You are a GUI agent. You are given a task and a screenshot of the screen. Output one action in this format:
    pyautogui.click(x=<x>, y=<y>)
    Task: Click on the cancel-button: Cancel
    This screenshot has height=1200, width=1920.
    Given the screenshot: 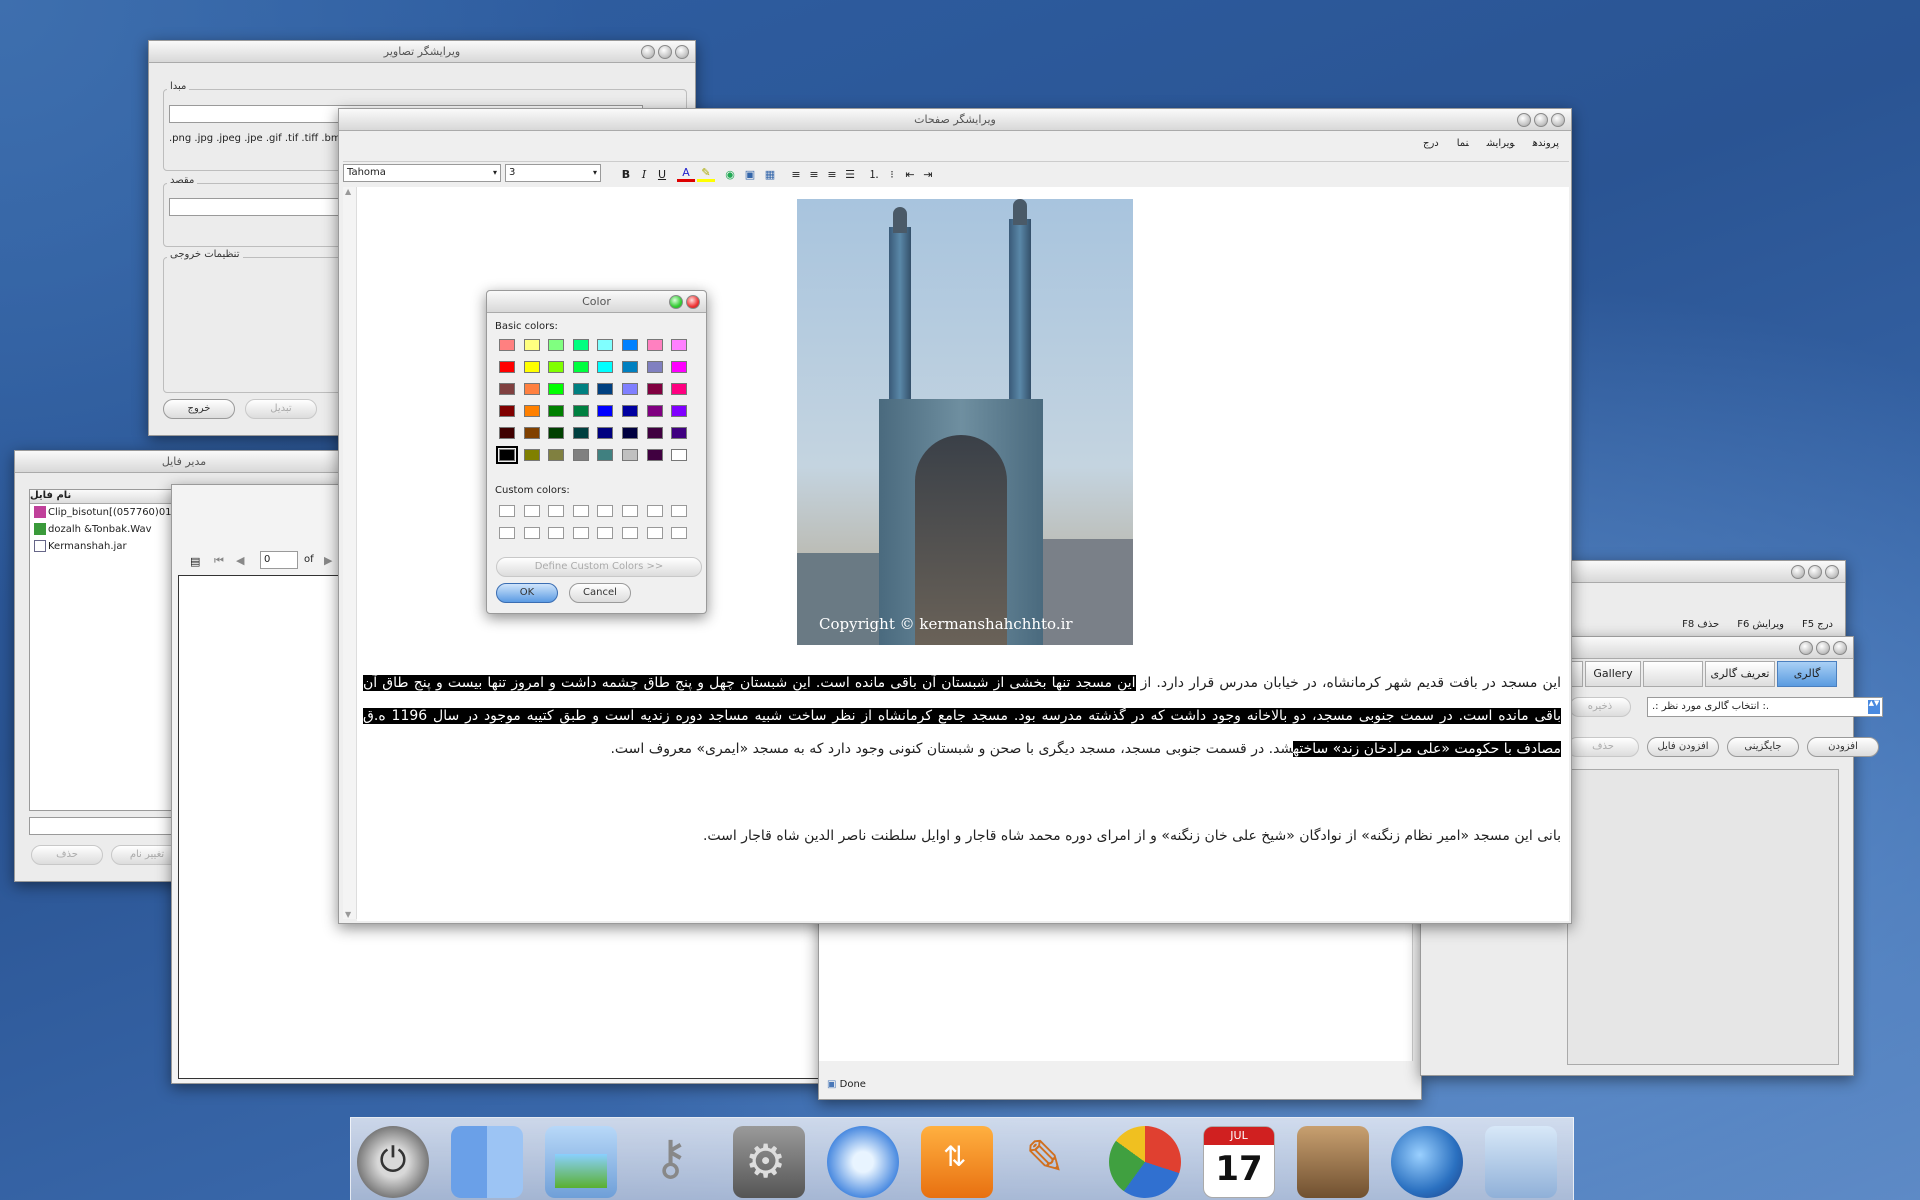 What is the action you would take?
    pyautogui.click(x=600, y=593)
    